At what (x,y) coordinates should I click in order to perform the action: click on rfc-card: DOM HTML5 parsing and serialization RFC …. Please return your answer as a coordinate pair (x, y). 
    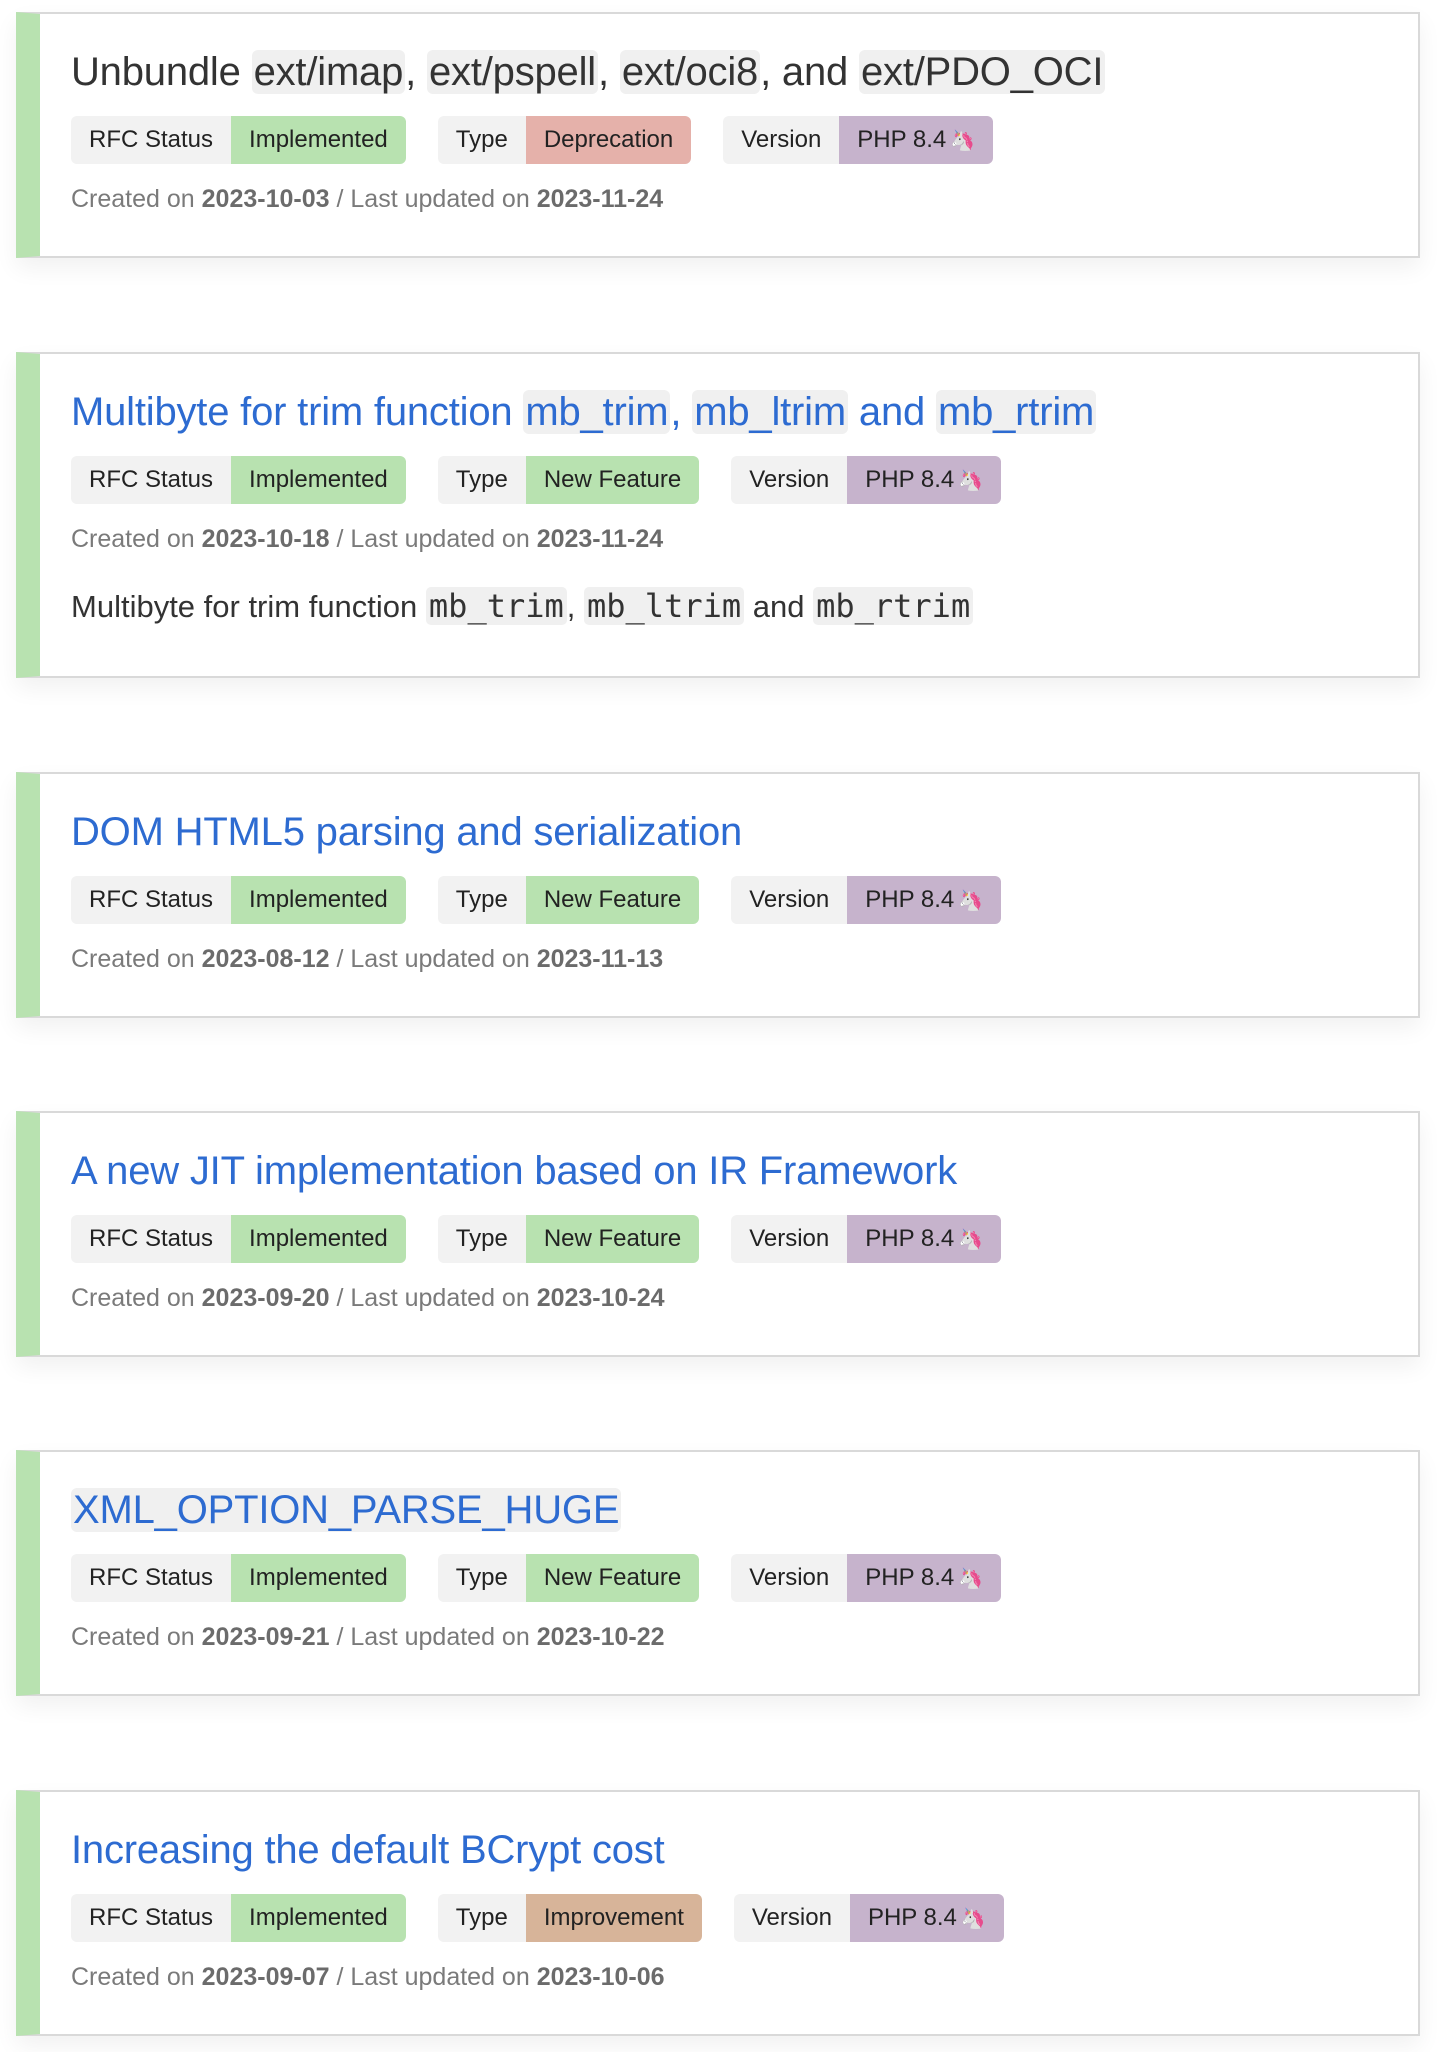
    Looking at the image, I should click on (718, 895).